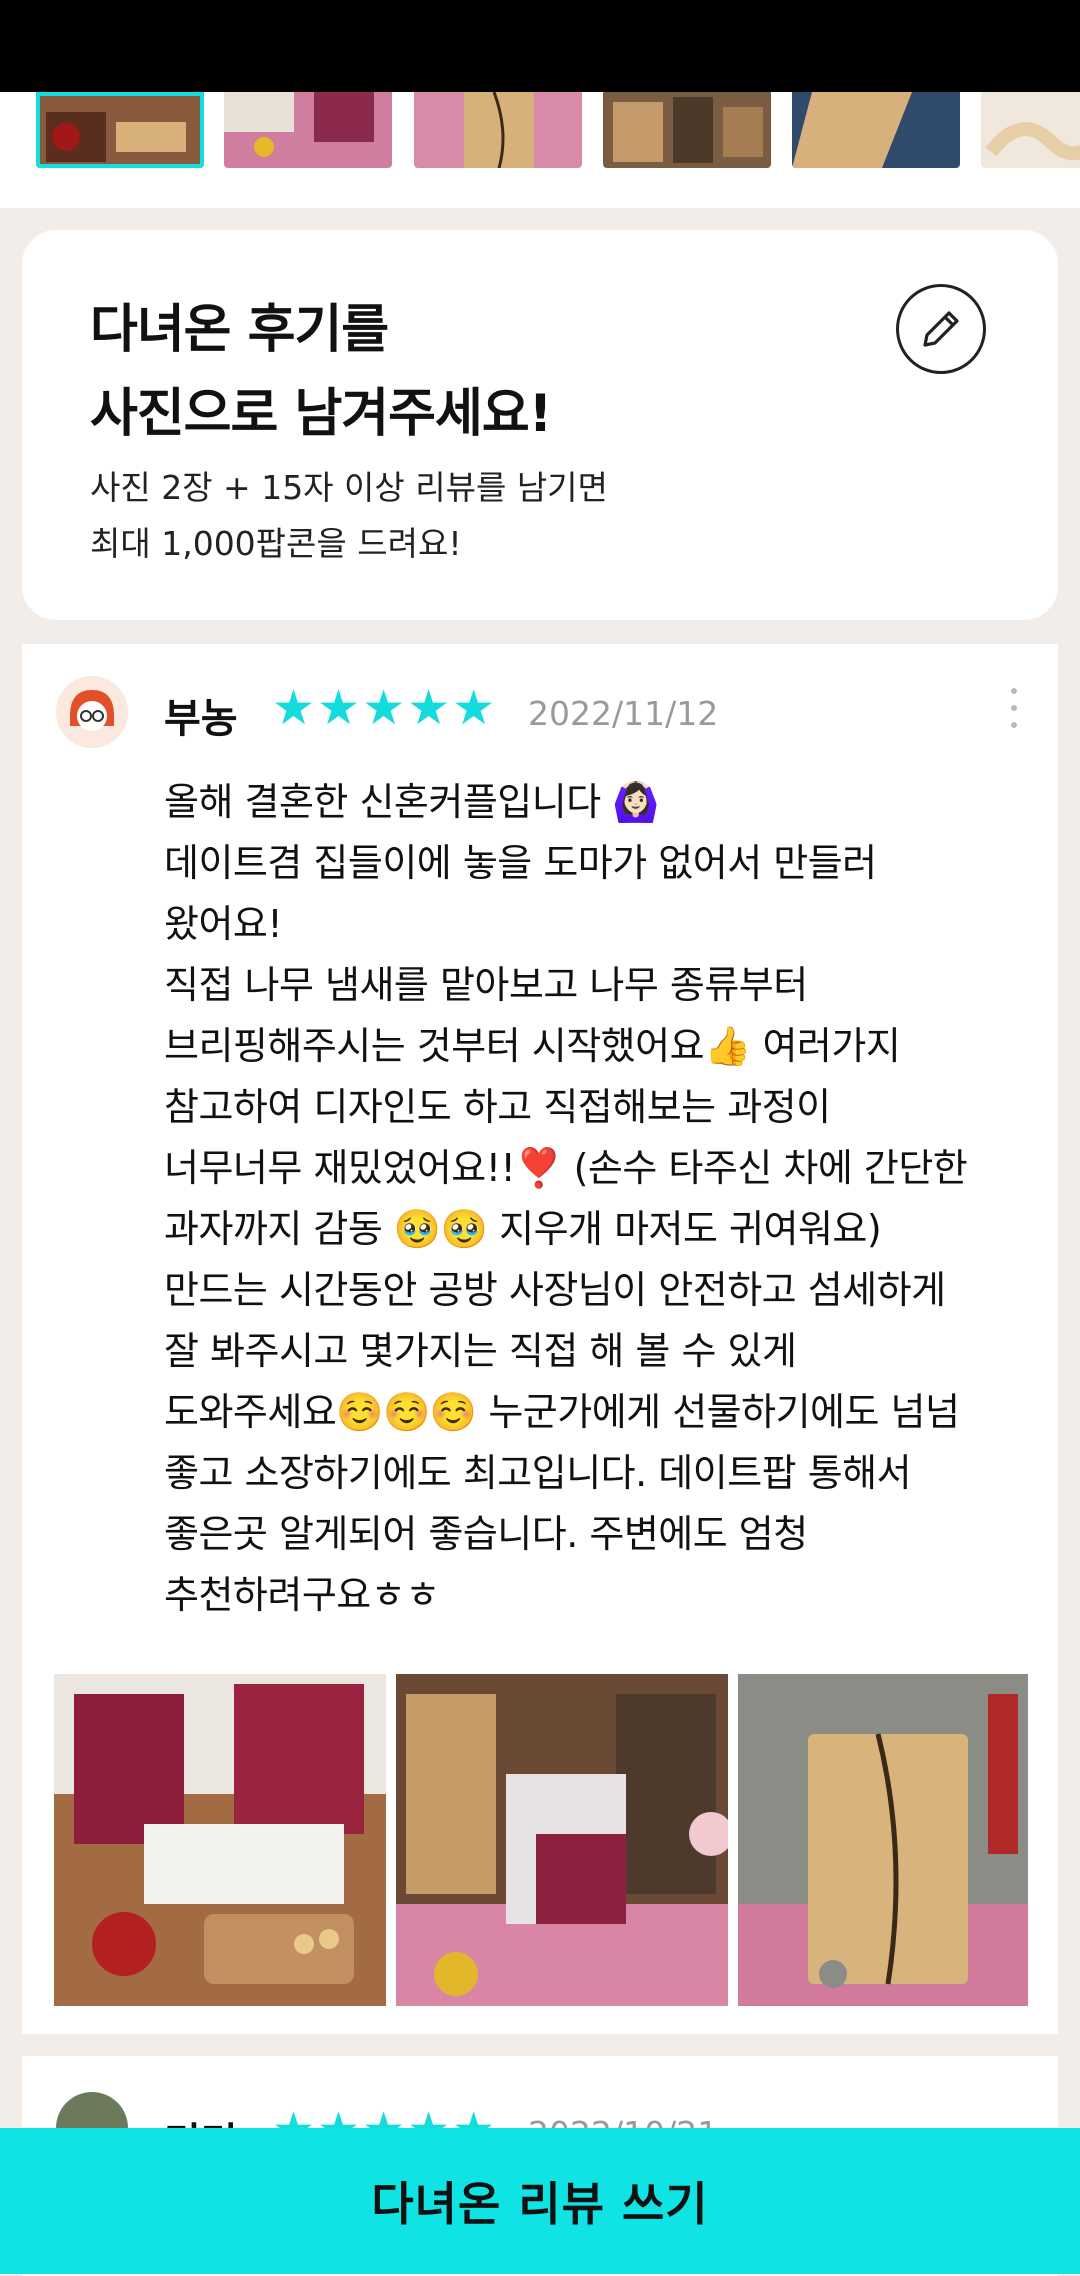  What do you see at coordinates (532, 1046) in the screenshot?
I see `review-line: 브리핑해주시는 것부터 시작했어요👍 여러가지` at bounding box center [532, 1046].